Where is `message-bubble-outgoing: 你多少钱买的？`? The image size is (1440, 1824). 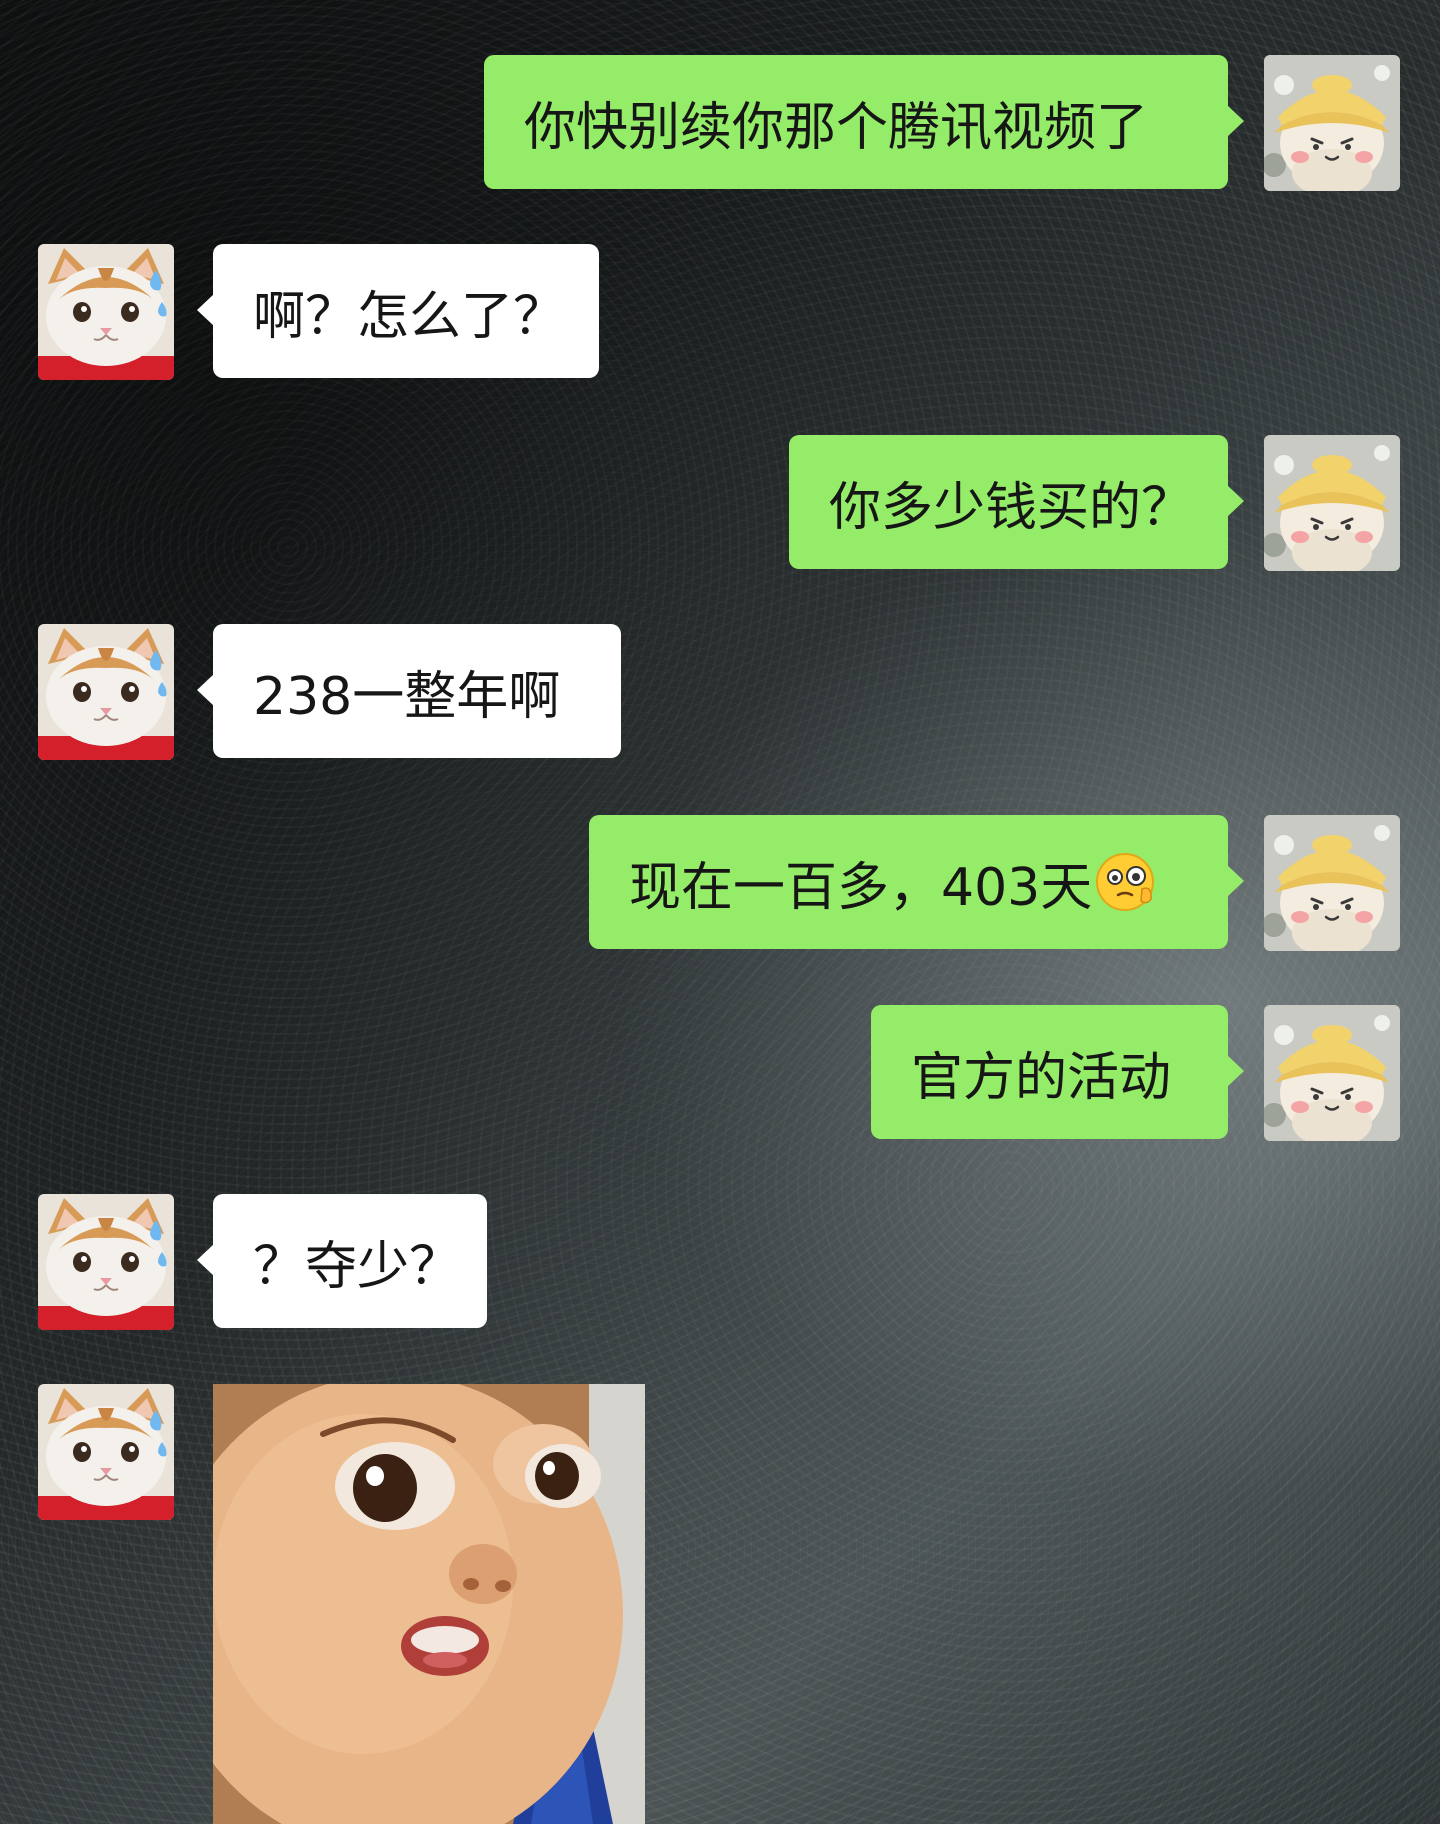
message-bubble-outgoing: 你多少钱买的？ is located at coordinates (1016, 502).